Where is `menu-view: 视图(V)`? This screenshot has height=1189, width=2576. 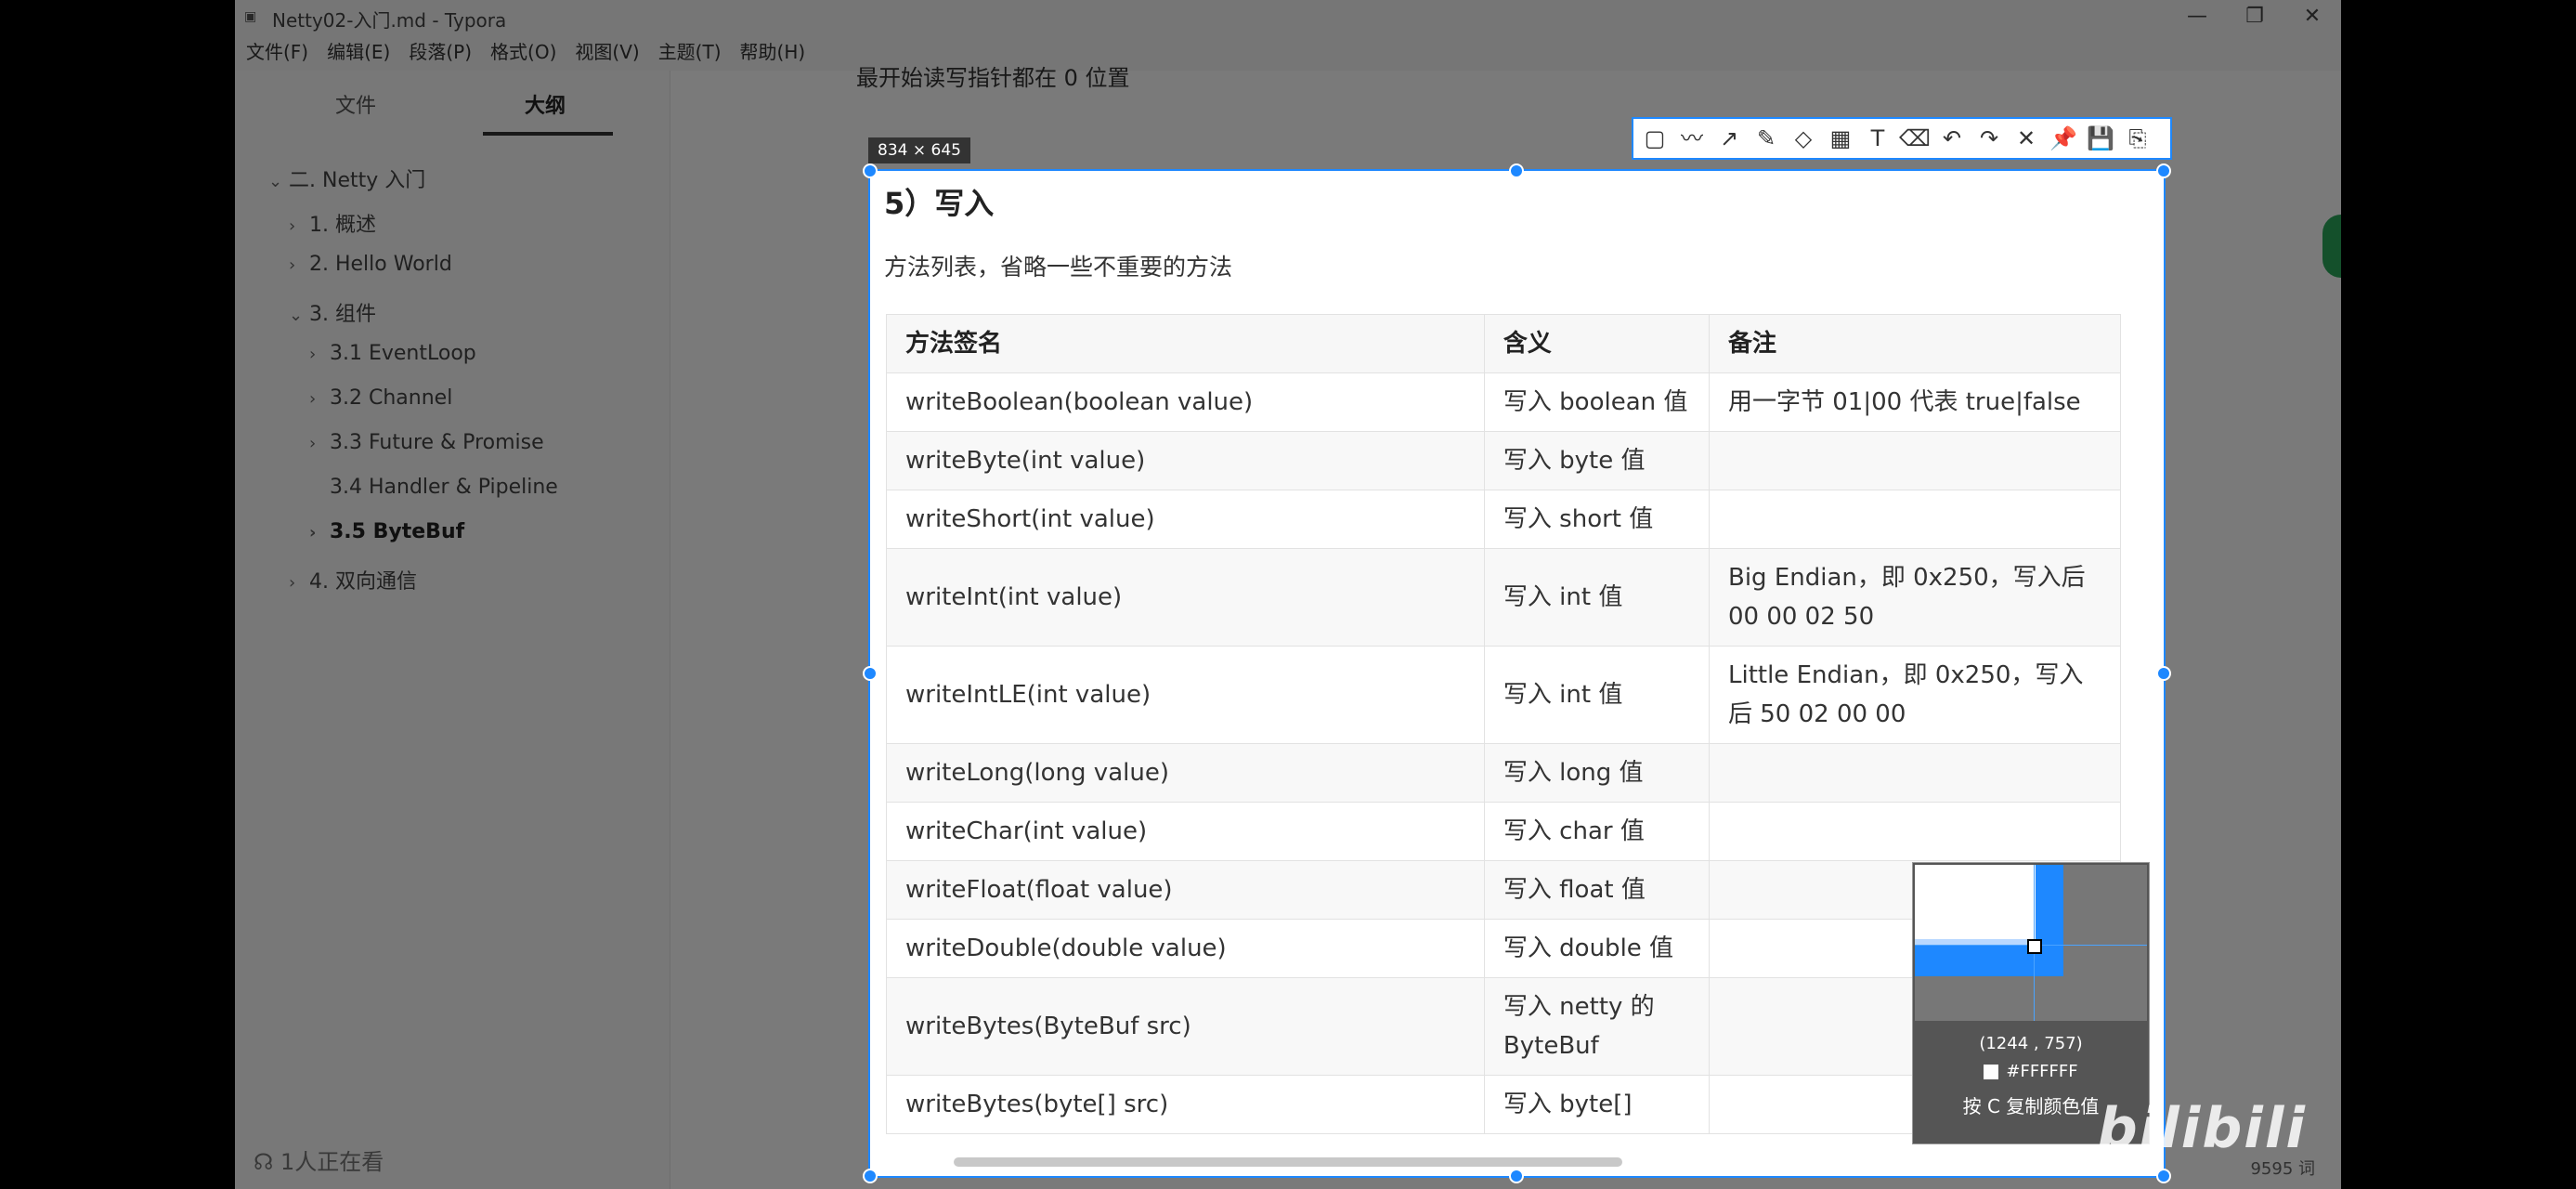 menu-view: 视图(V) is located at coordinates (607, 52).